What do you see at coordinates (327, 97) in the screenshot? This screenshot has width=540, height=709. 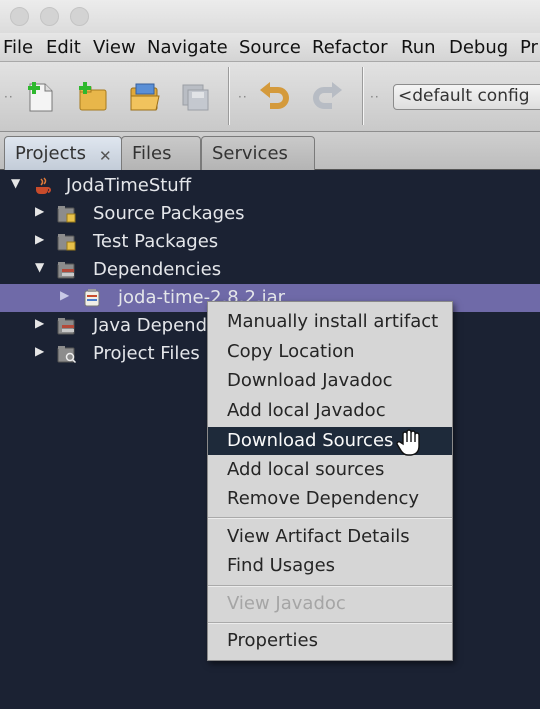 I see `redo-icon` at bounding box center [327, 97].